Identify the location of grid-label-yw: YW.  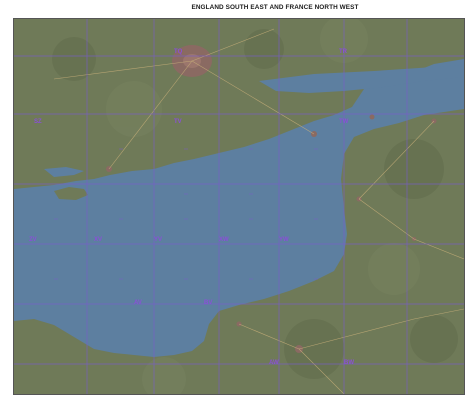
(284, 240).